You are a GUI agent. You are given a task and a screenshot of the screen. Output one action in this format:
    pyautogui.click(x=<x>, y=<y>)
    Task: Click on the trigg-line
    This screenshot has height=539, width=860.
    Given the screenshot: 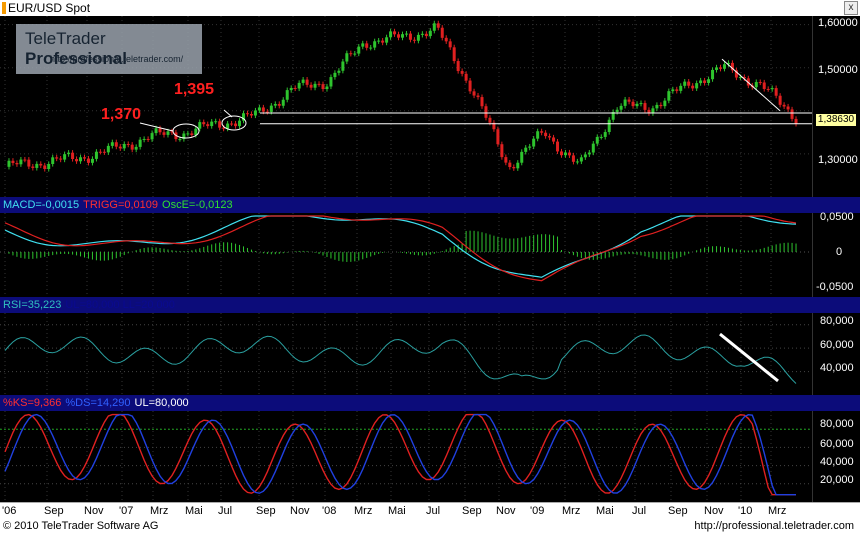 What is the action you would take?
    pyautogui.click(x=400, y=248)
    